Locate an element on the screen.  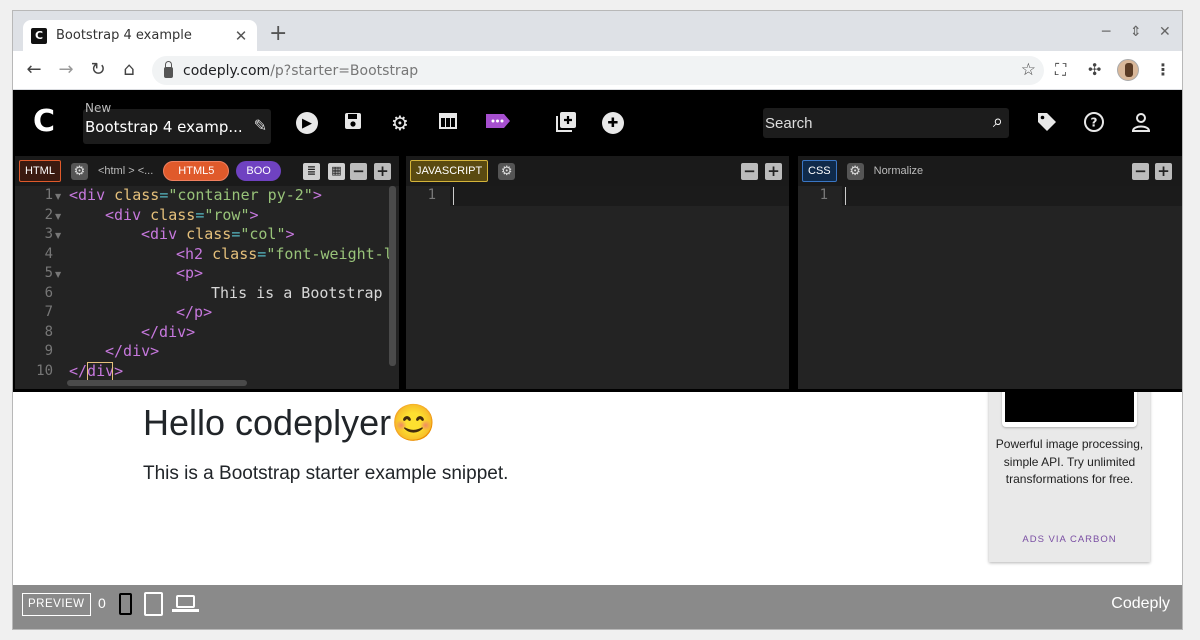
search-box: ⌕ is located at coordinates (886, 123).